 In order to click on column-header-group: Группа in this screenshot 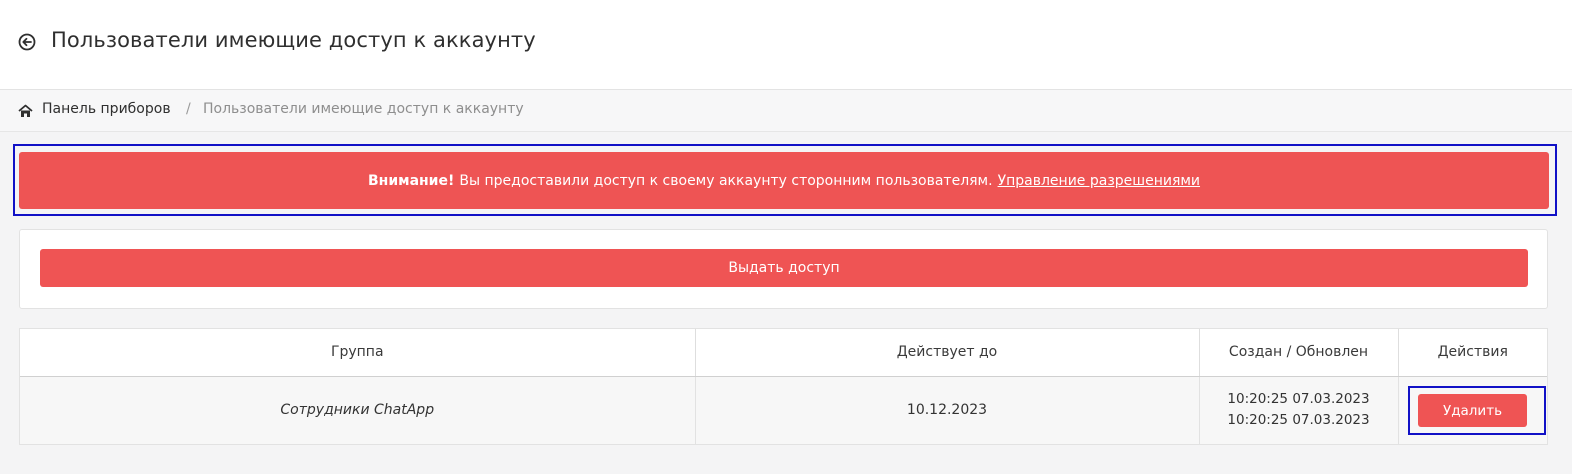, I will do `click(358, 353)`.